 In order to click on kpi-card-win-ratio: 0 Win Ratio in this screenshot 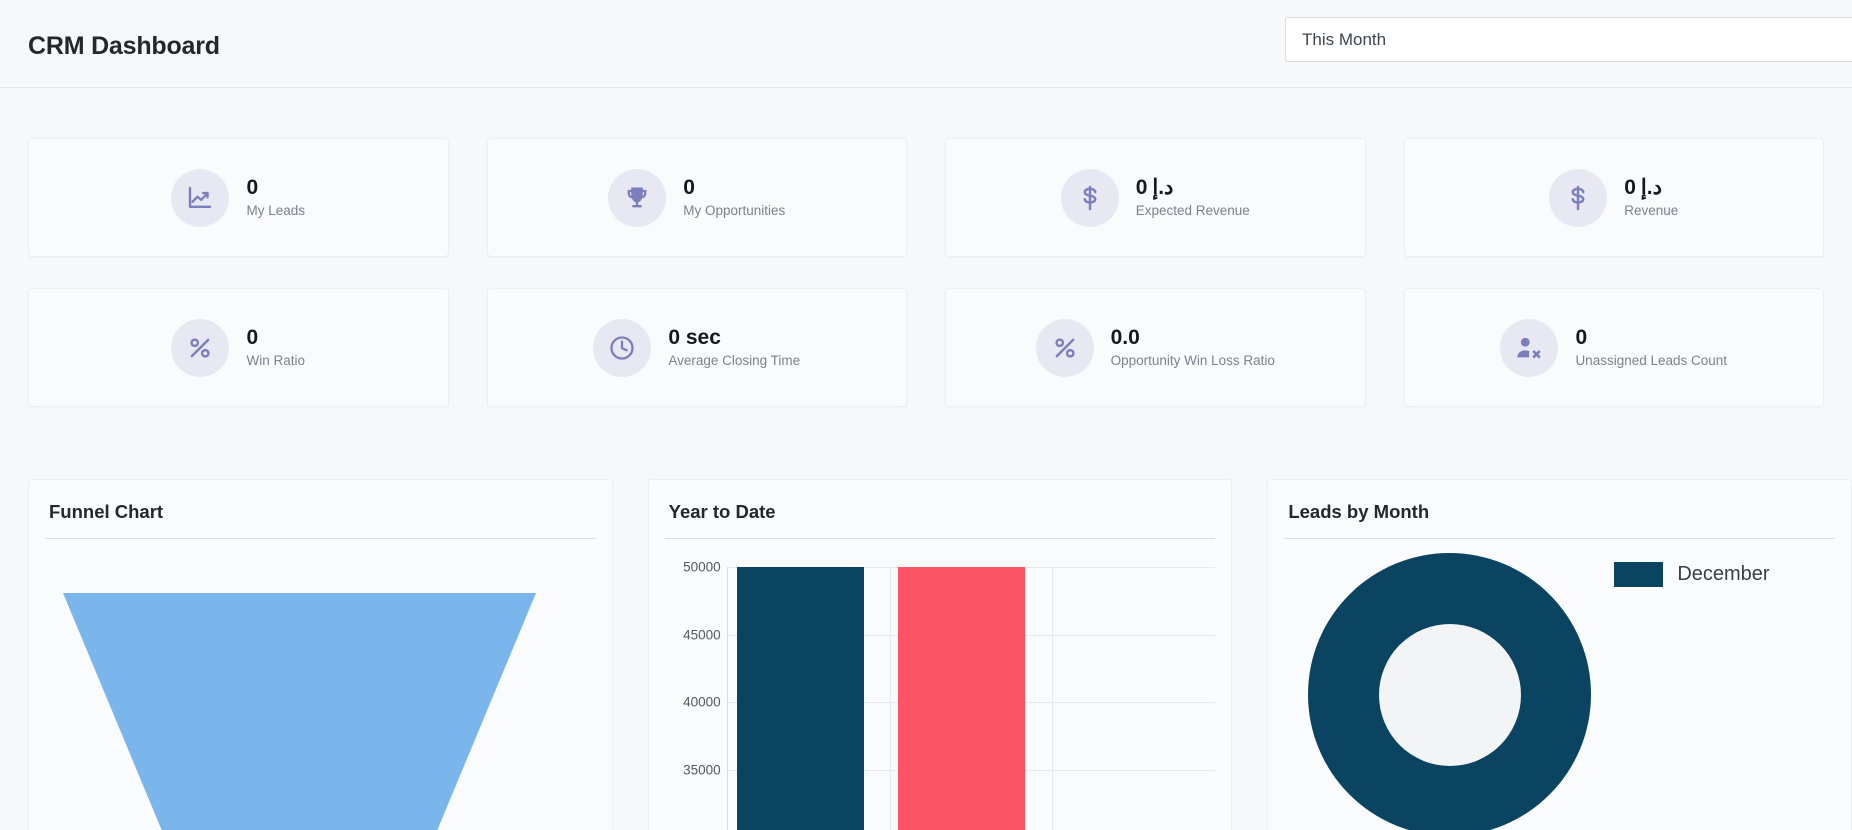, I will do `click(238, 347)`.